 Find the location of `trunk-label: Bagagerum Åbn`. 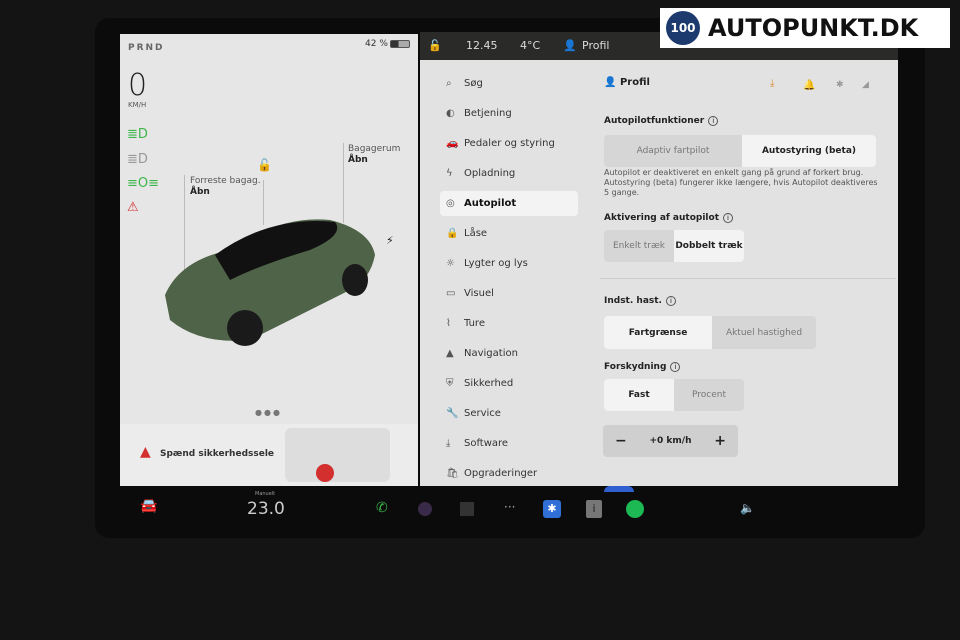

trunk-label: Bagagerum Åbn is located at coordinates (374, 155).